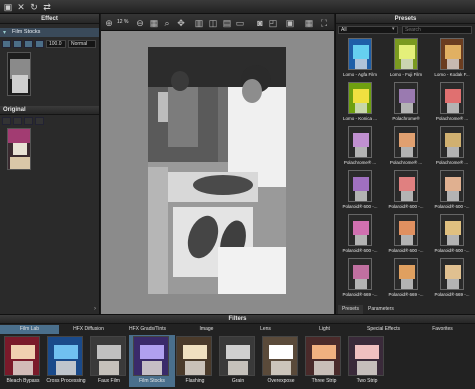 This screenshot has width=475, height=389. Describe the element at coordinates (34, 7) in the screenshot. I see `refresh-icon: ↻` at that location.